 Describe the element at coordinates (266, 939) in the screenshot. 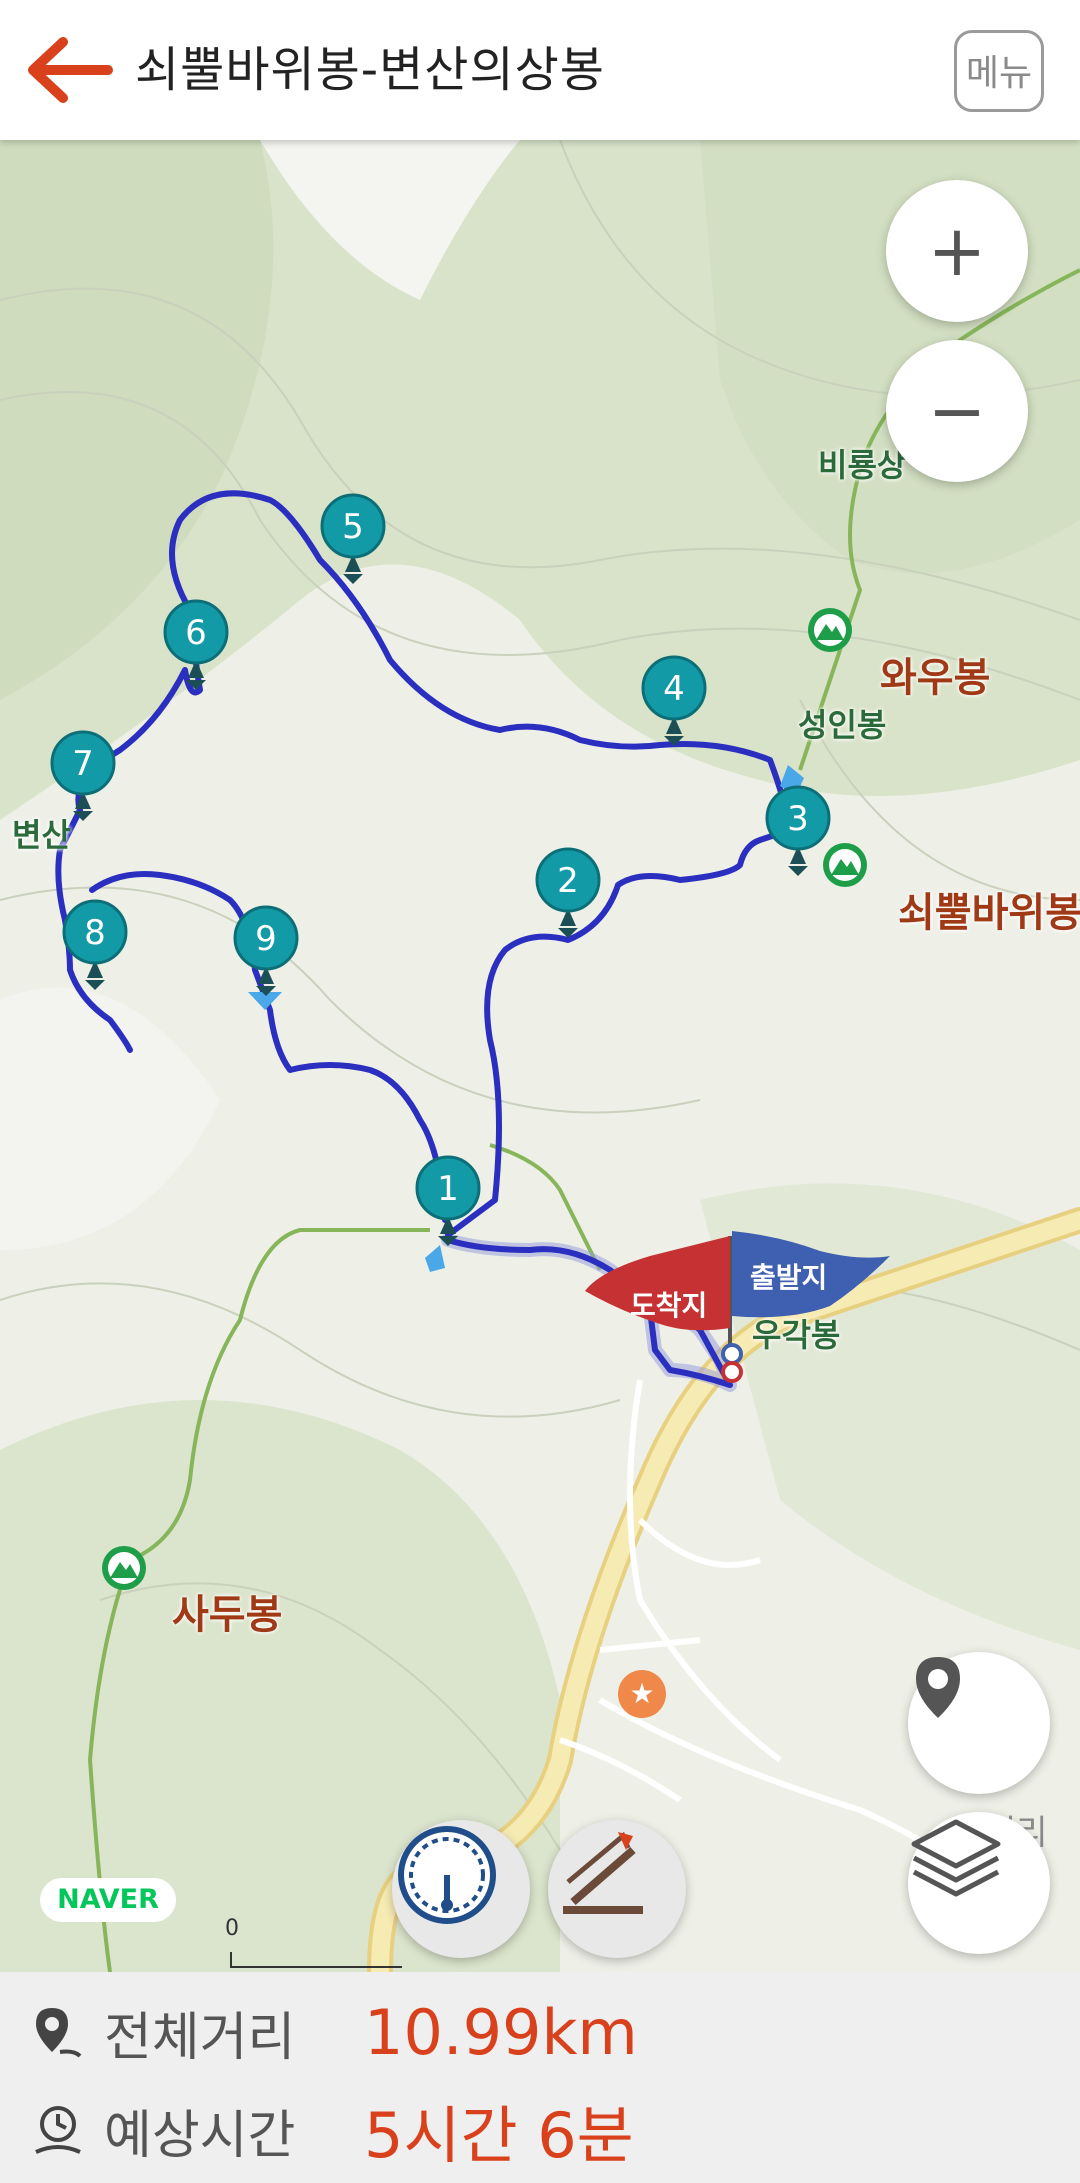

I see `waypoint-label: 9` at that location.